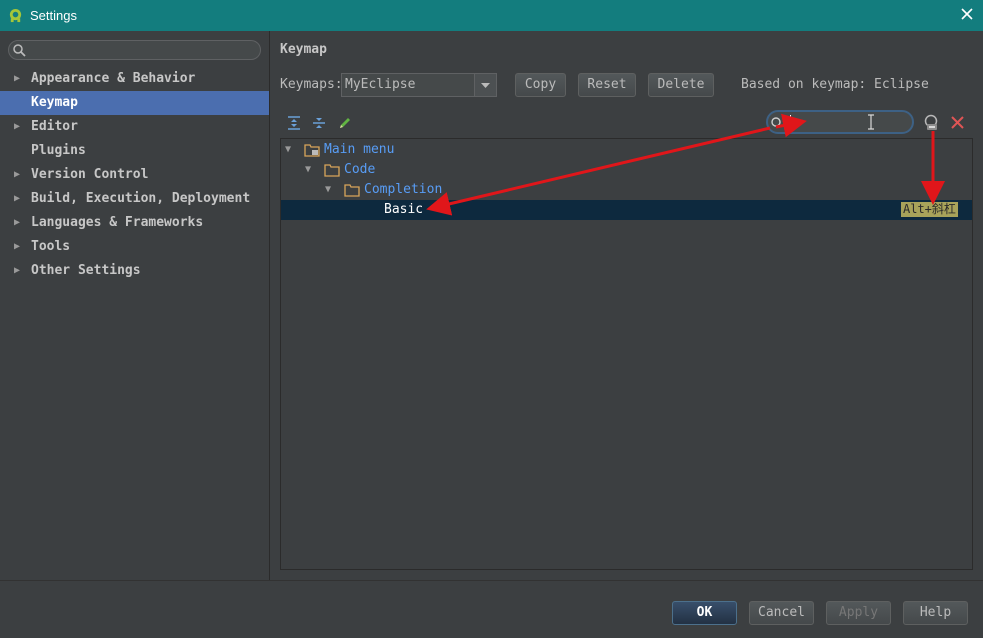  Describe the element at coordinates (681, 85) in the screenshot. I see `delete-button: Delete` at that location.